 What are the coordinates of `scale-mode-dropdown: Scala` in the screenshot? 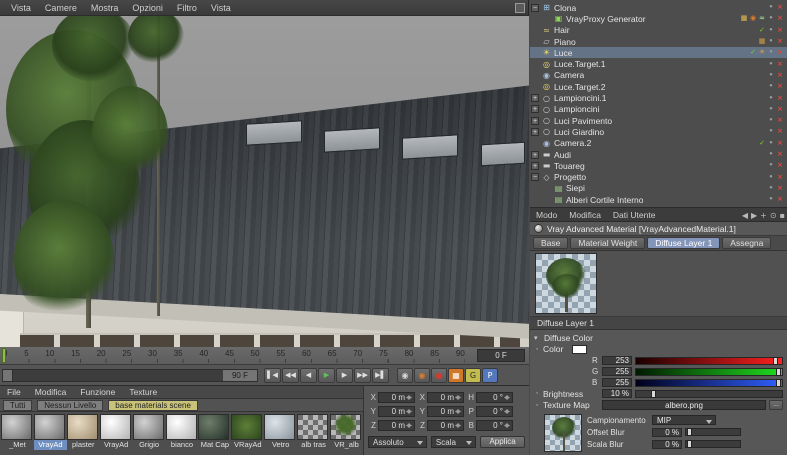 It's located at (453, 442).